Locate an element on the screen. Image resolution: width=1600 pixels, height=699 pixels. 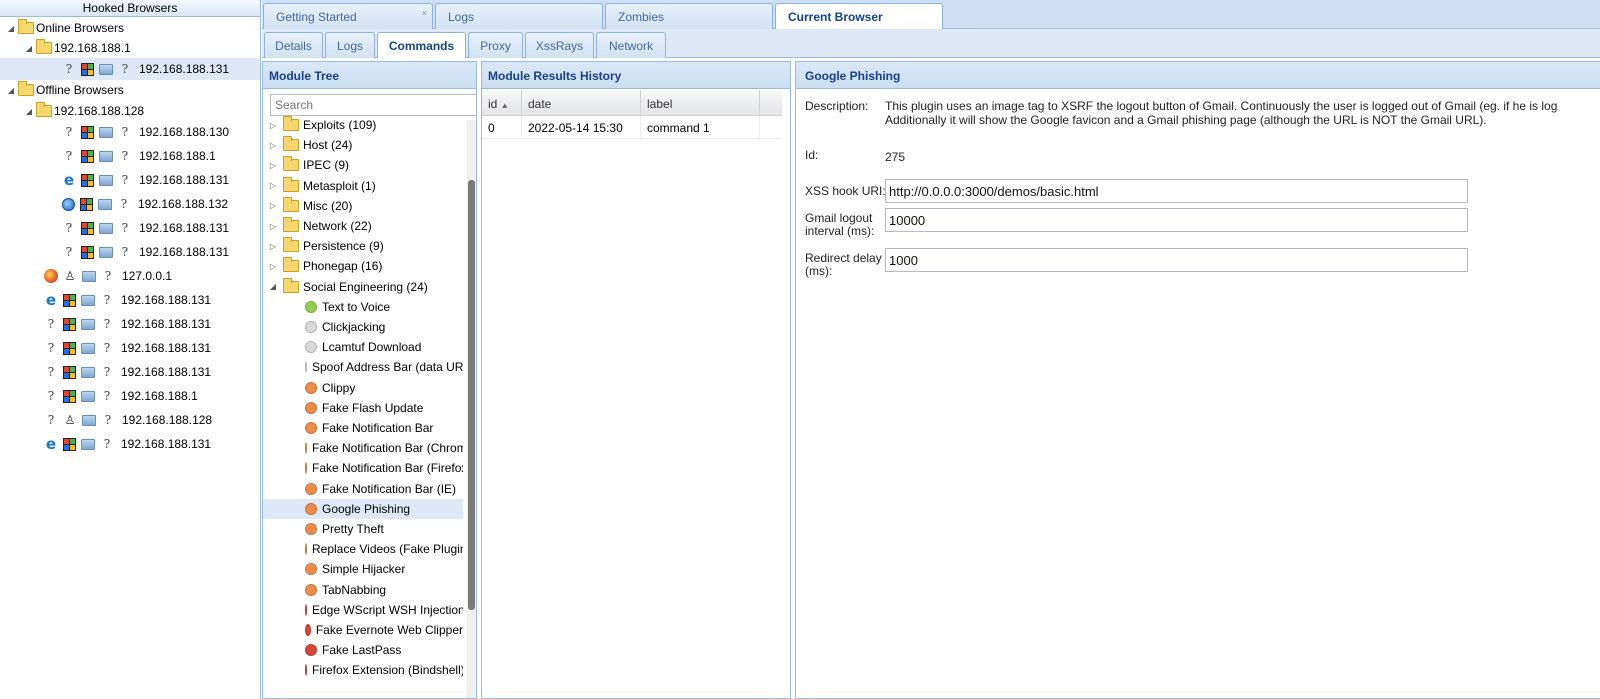
offline-browsers-folder: ◢ Offline Browsers is located at coordinates (133, 90).